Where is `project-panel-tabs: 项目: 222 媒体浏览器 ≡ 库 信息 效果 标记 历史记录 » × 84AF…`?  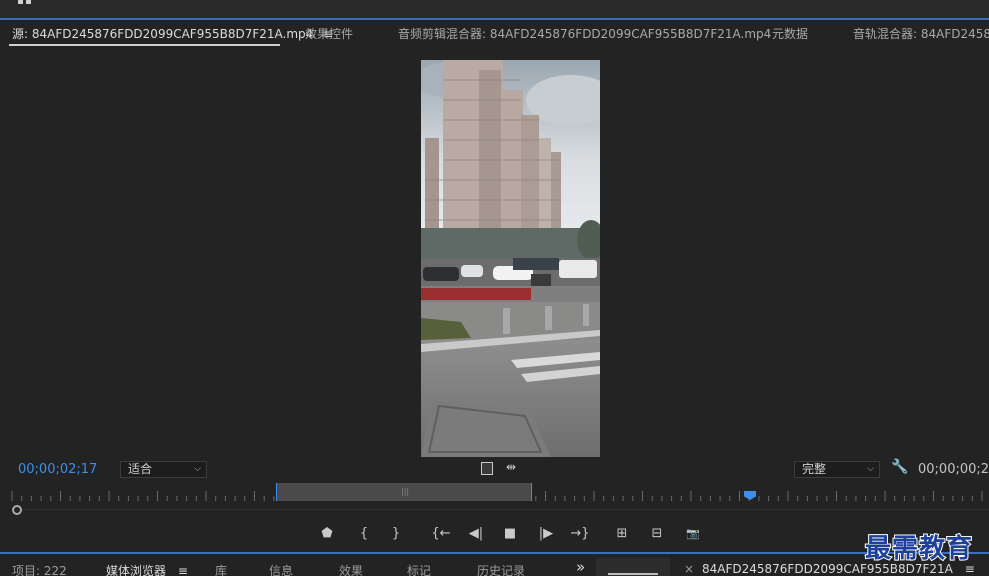
project-panel-tabs: 项目: 222 媒体浏览器 ≡ 库 信息 效果 标记 历史记录 » × 84AF… is located at coordinates (494, 566).